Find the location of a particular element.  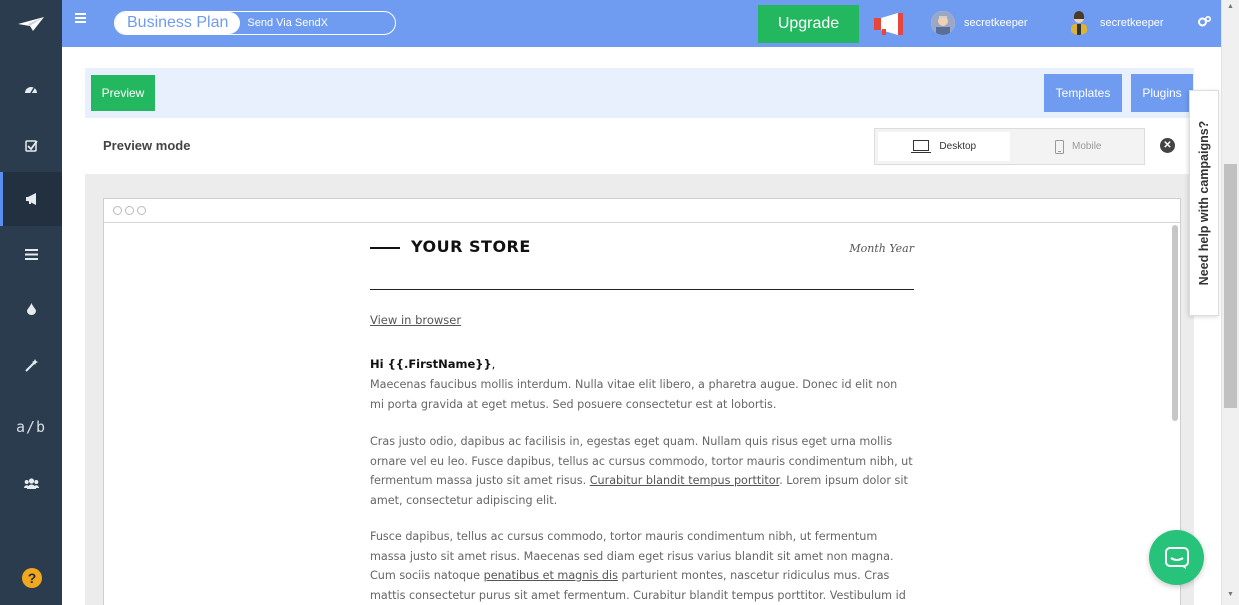

page-scrollbar: ▲ ▼ is located at coordinates (1230, 302).